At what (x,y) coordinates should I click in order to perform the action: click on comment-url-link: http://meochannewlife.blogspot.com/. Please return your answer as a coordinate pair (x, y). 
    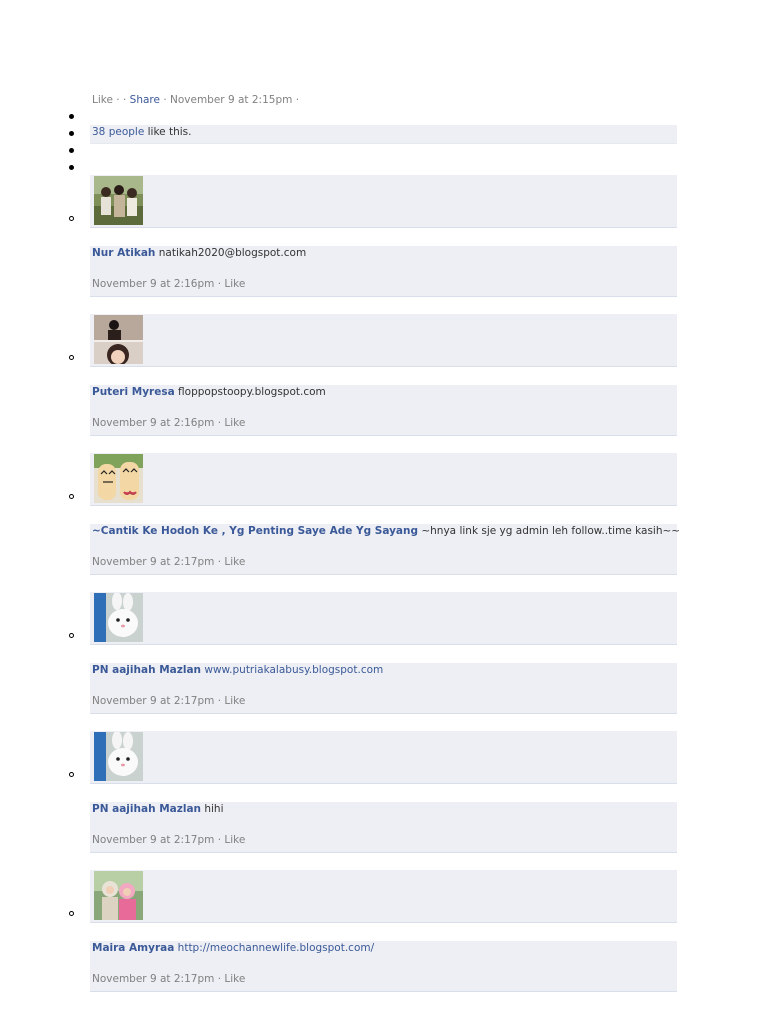
    Looking at the image, I should click on (276, 948).